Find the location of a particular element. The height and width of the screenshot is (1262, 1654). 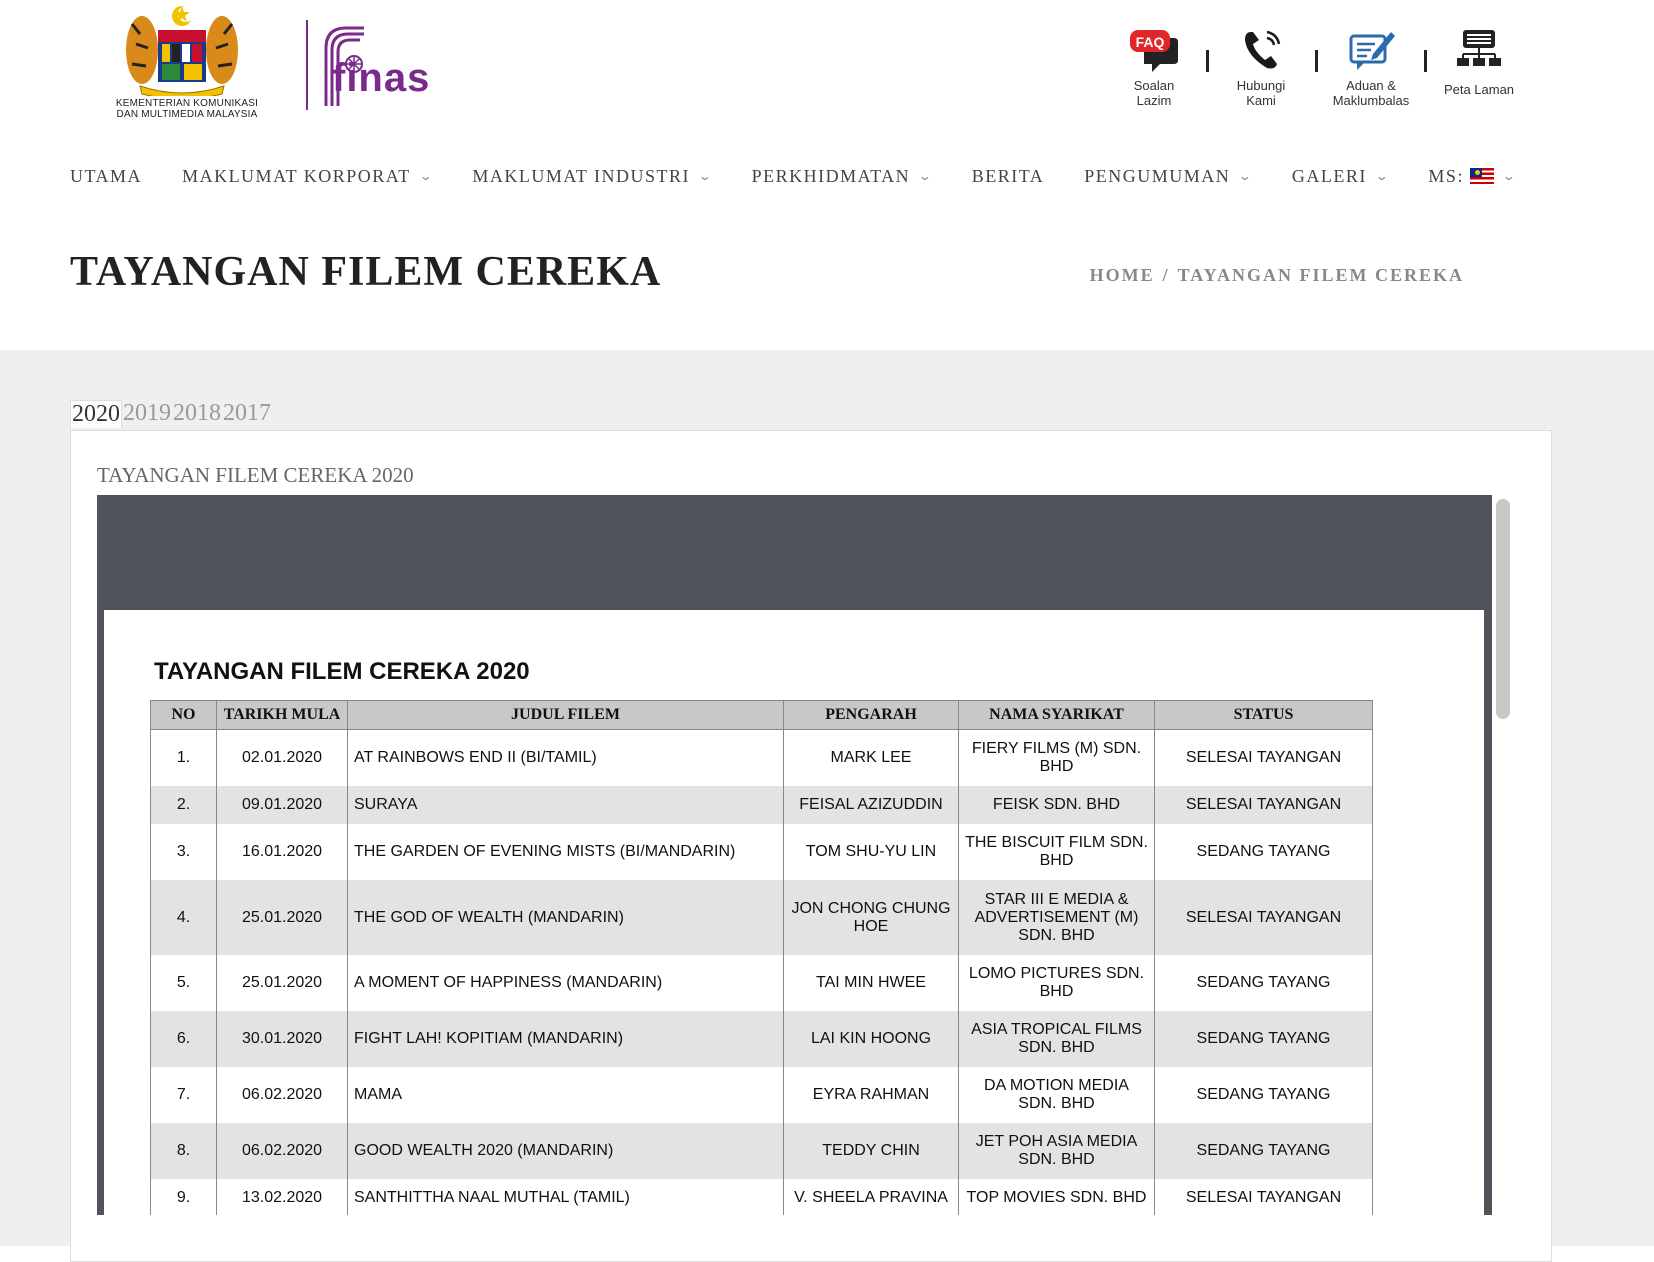

cell-date: 30.01.2020 is located at coordinates (282, 1039).